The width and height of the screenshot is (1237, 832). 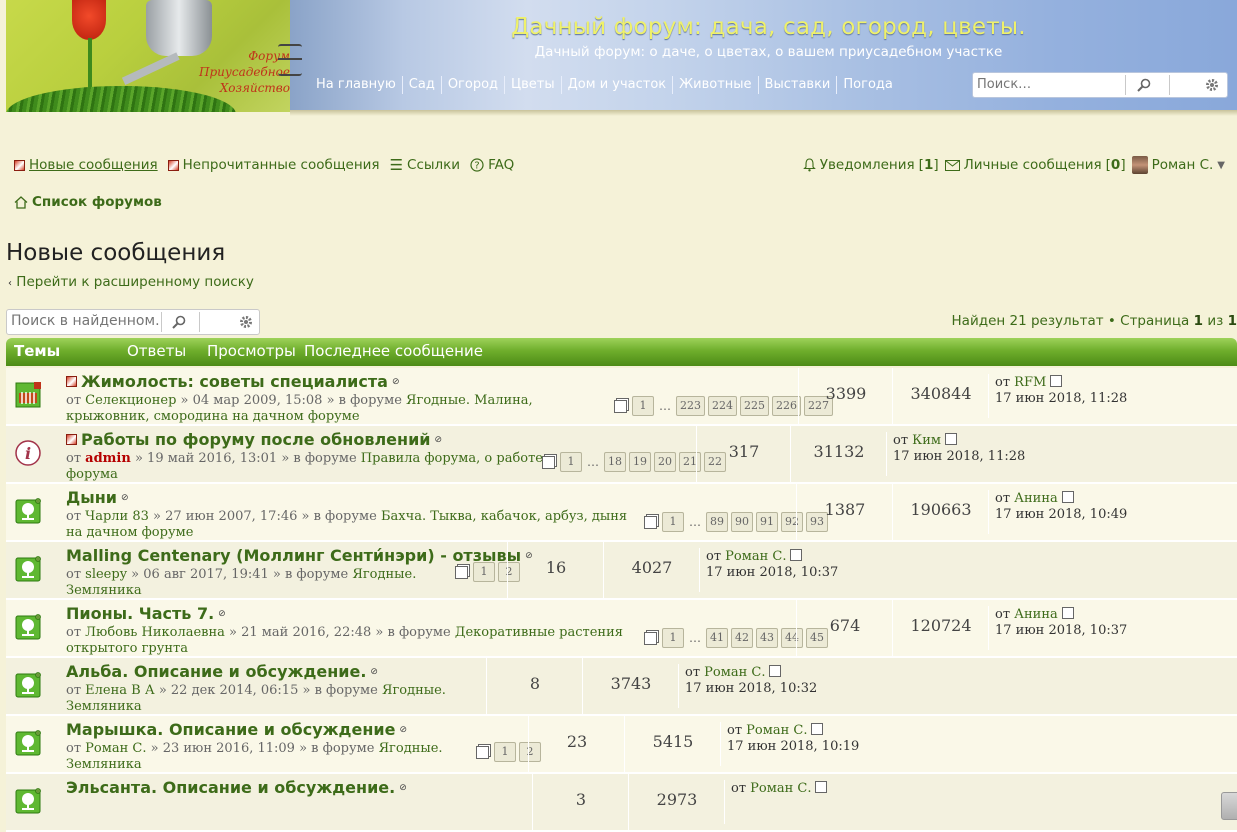 I want to click on search-button, so click(x=1143, y=85).